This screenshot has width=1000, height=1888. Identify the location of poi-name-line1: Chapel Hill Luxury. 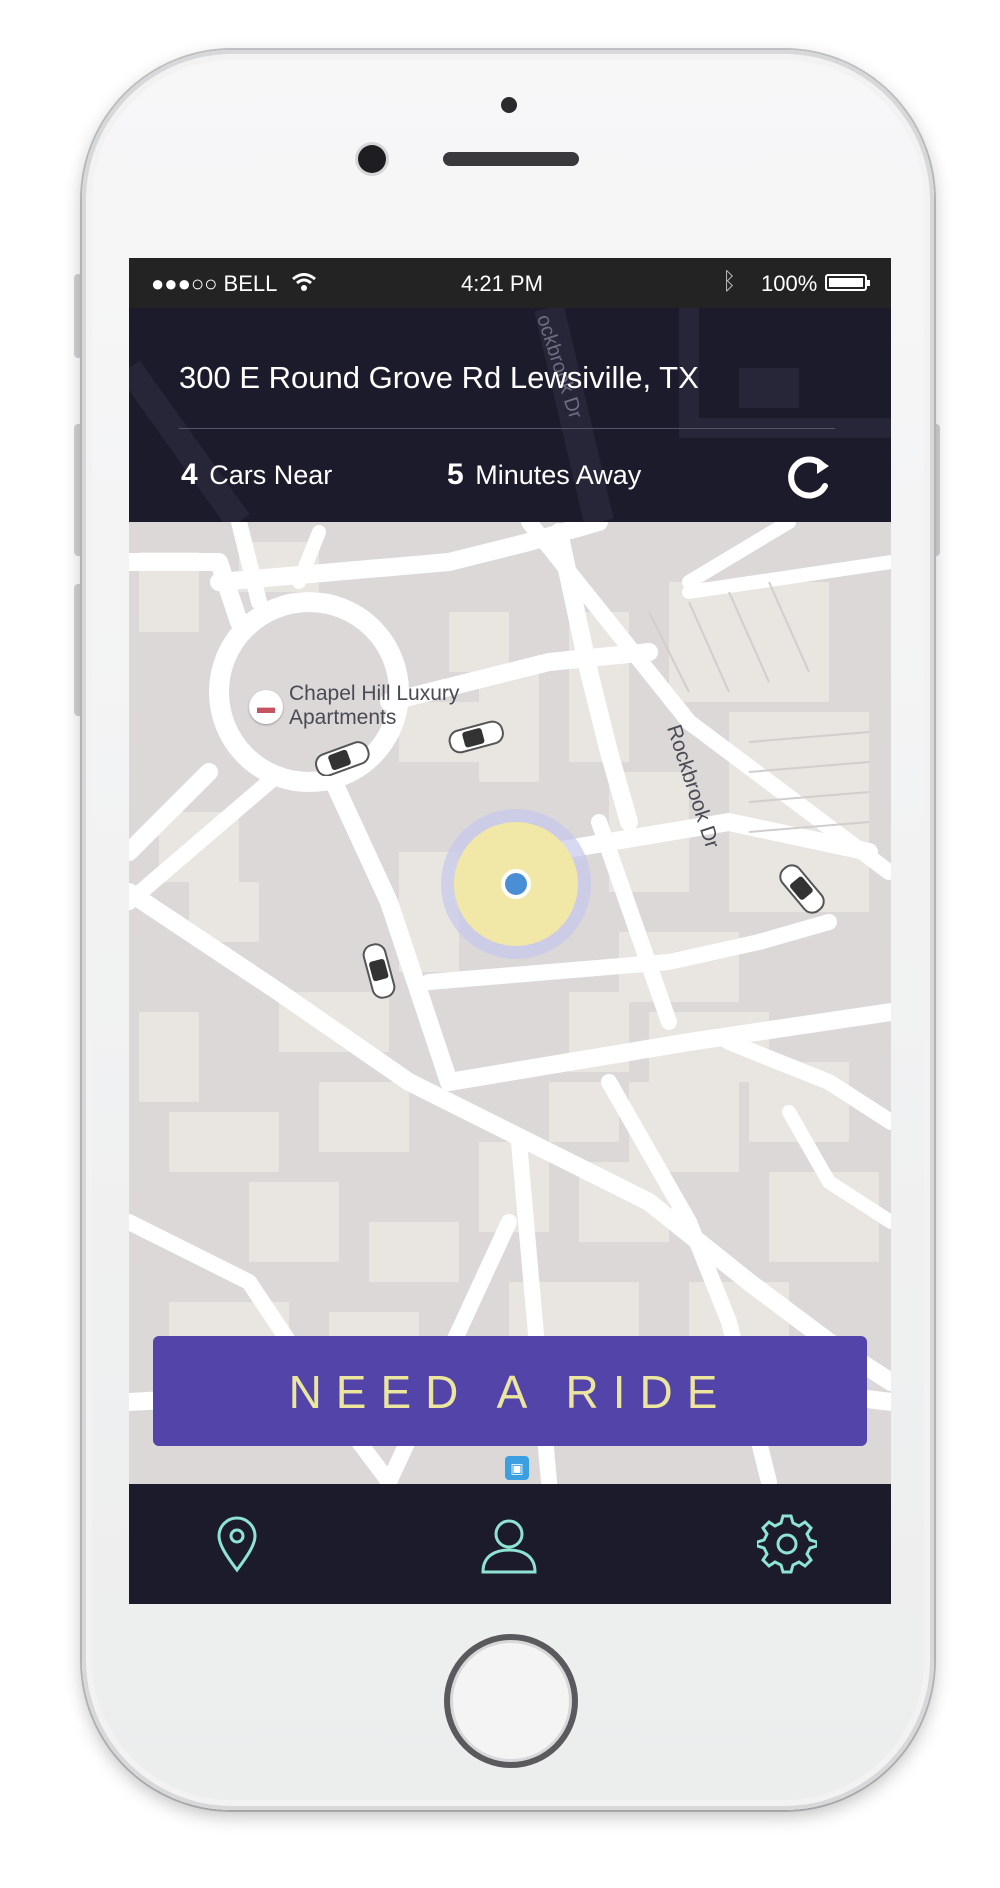
(374, 693).